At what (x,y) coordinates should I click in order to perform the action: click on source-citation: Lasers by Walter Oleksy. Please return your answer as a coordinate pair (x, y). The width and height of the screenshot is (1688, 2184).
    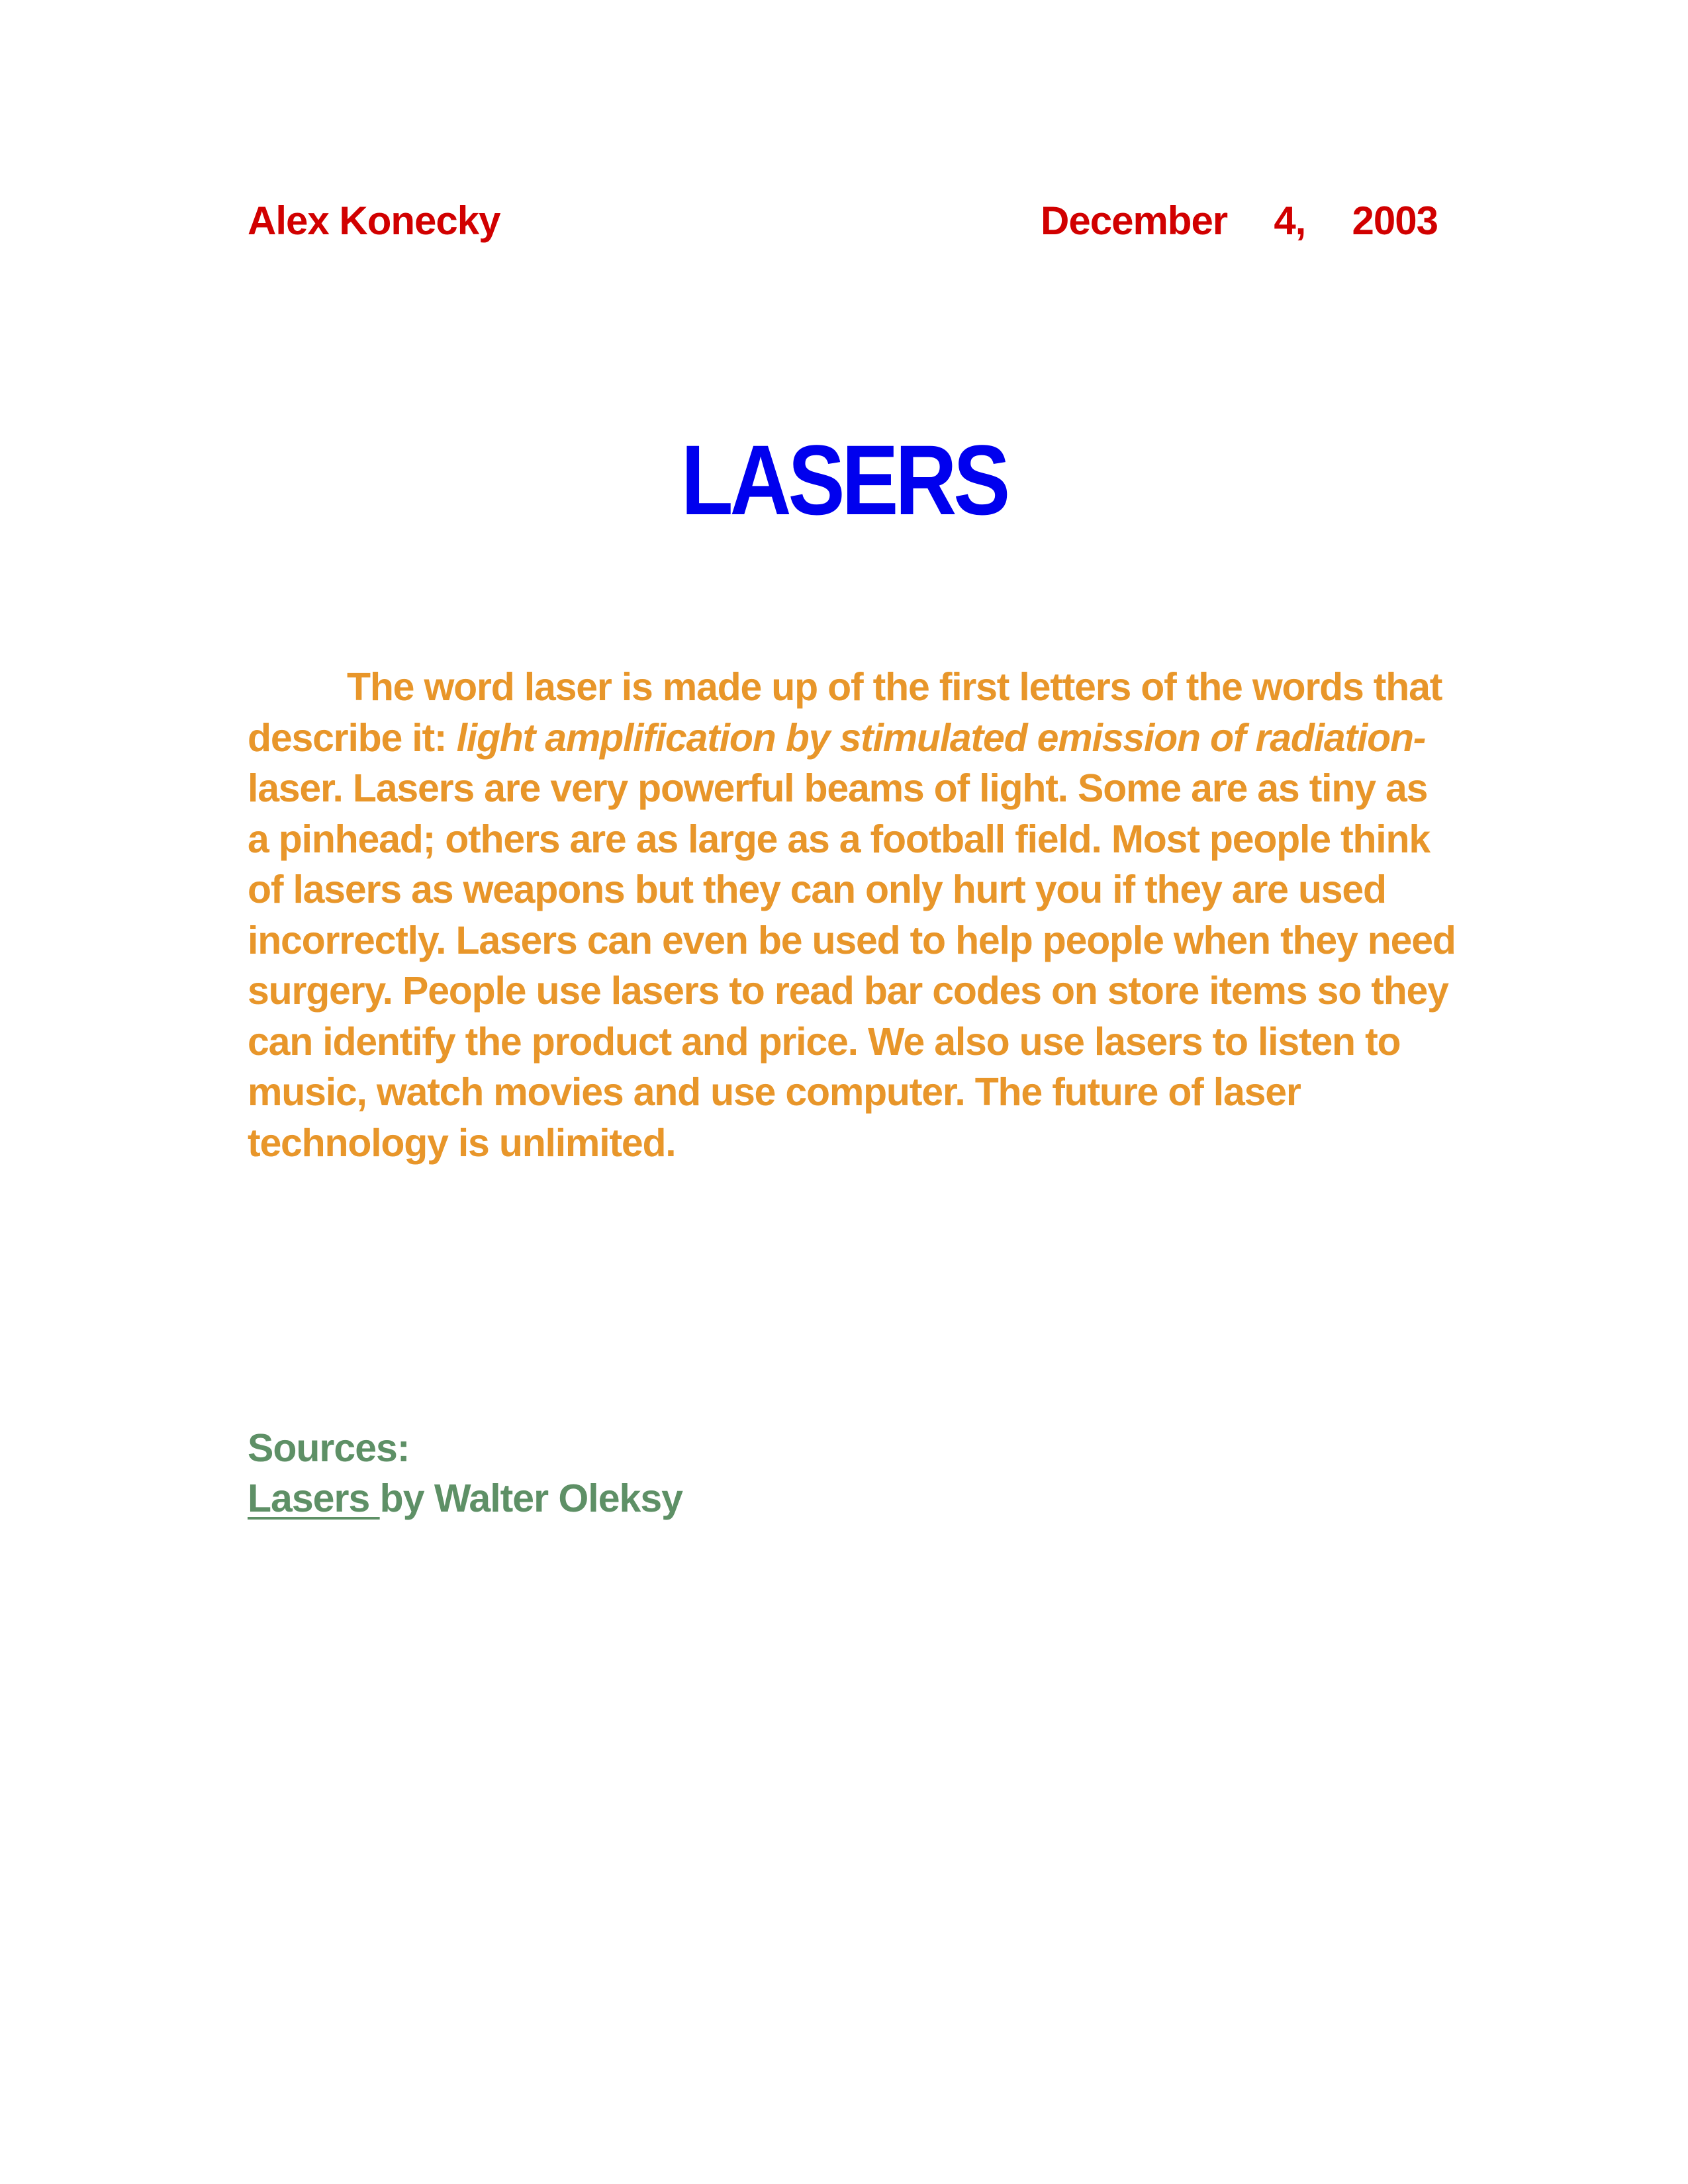
    Looking at the image, I should click on (465, 1498).